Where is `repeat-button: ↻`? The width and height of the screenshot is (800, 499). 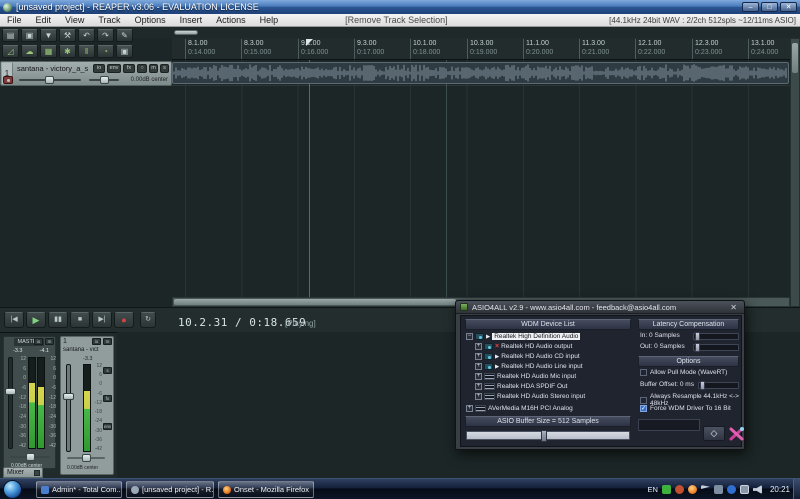
repeat-button: ↻ is located at coordinates (148, 320).